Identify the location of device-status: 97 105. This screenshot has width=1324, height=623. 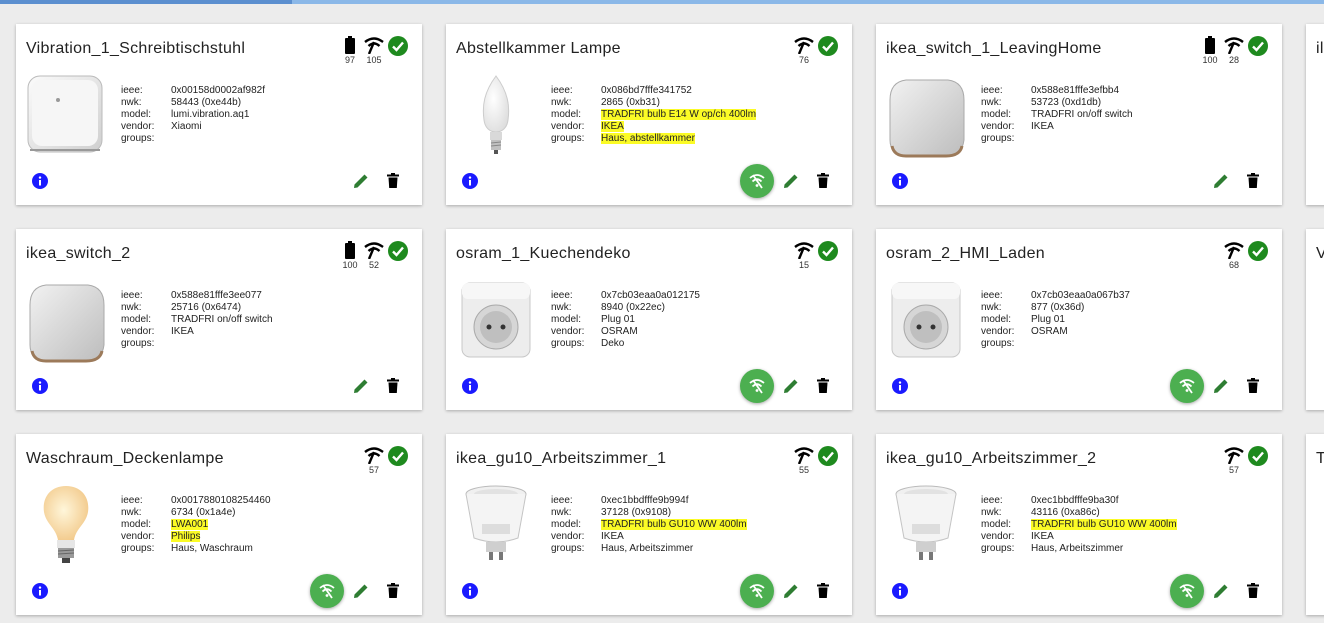
(374, 52).